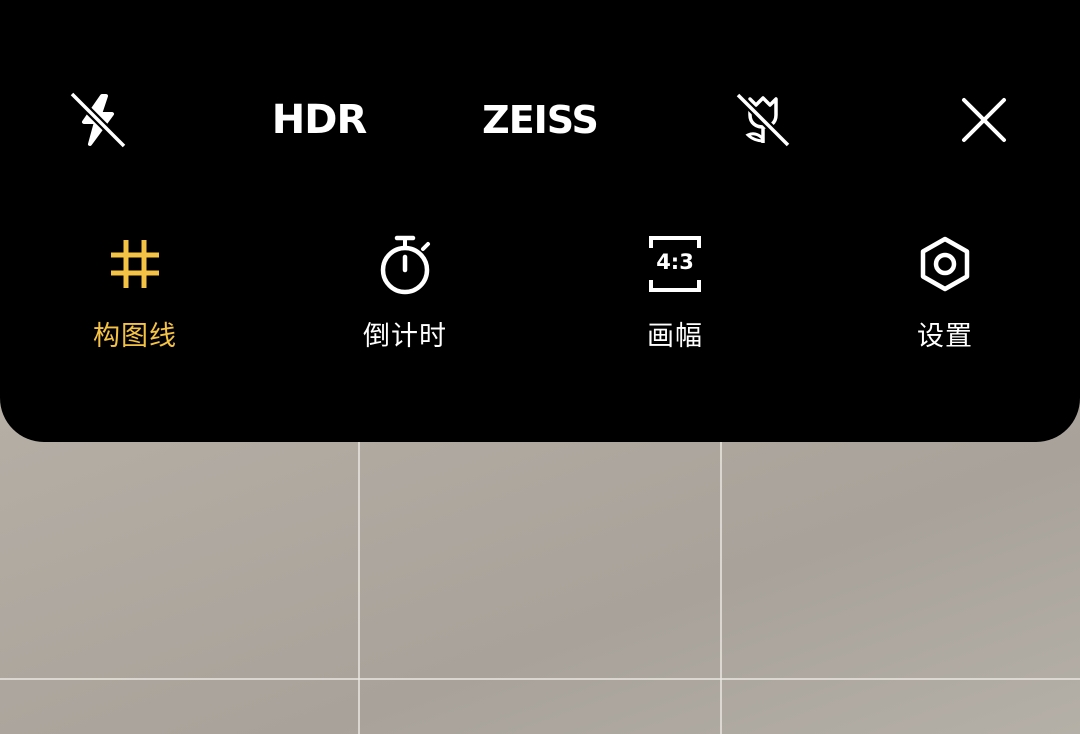  I want to click on flash-off-button, so click(98, 120).